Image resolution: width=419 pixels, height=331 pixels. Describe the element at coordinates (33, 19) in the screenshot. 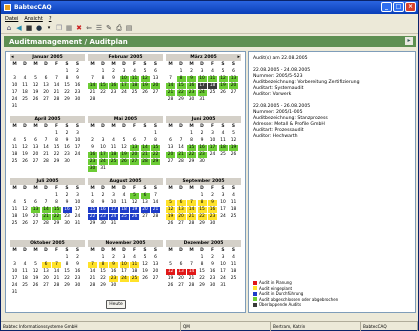

I see `menu-ansicht: Ansicht` at that location.